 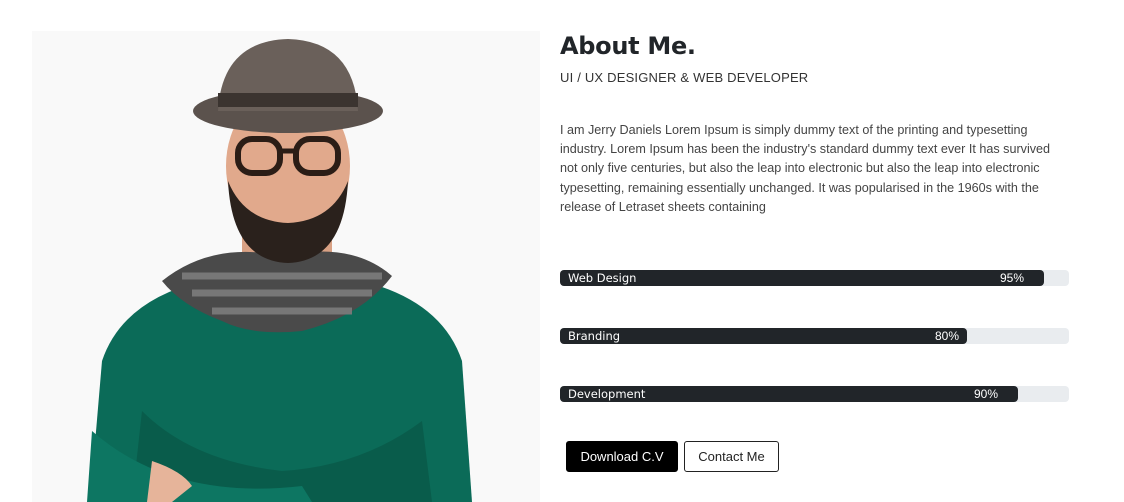 I want to click on skill-percent: 80%, so click(x=946, y=336).